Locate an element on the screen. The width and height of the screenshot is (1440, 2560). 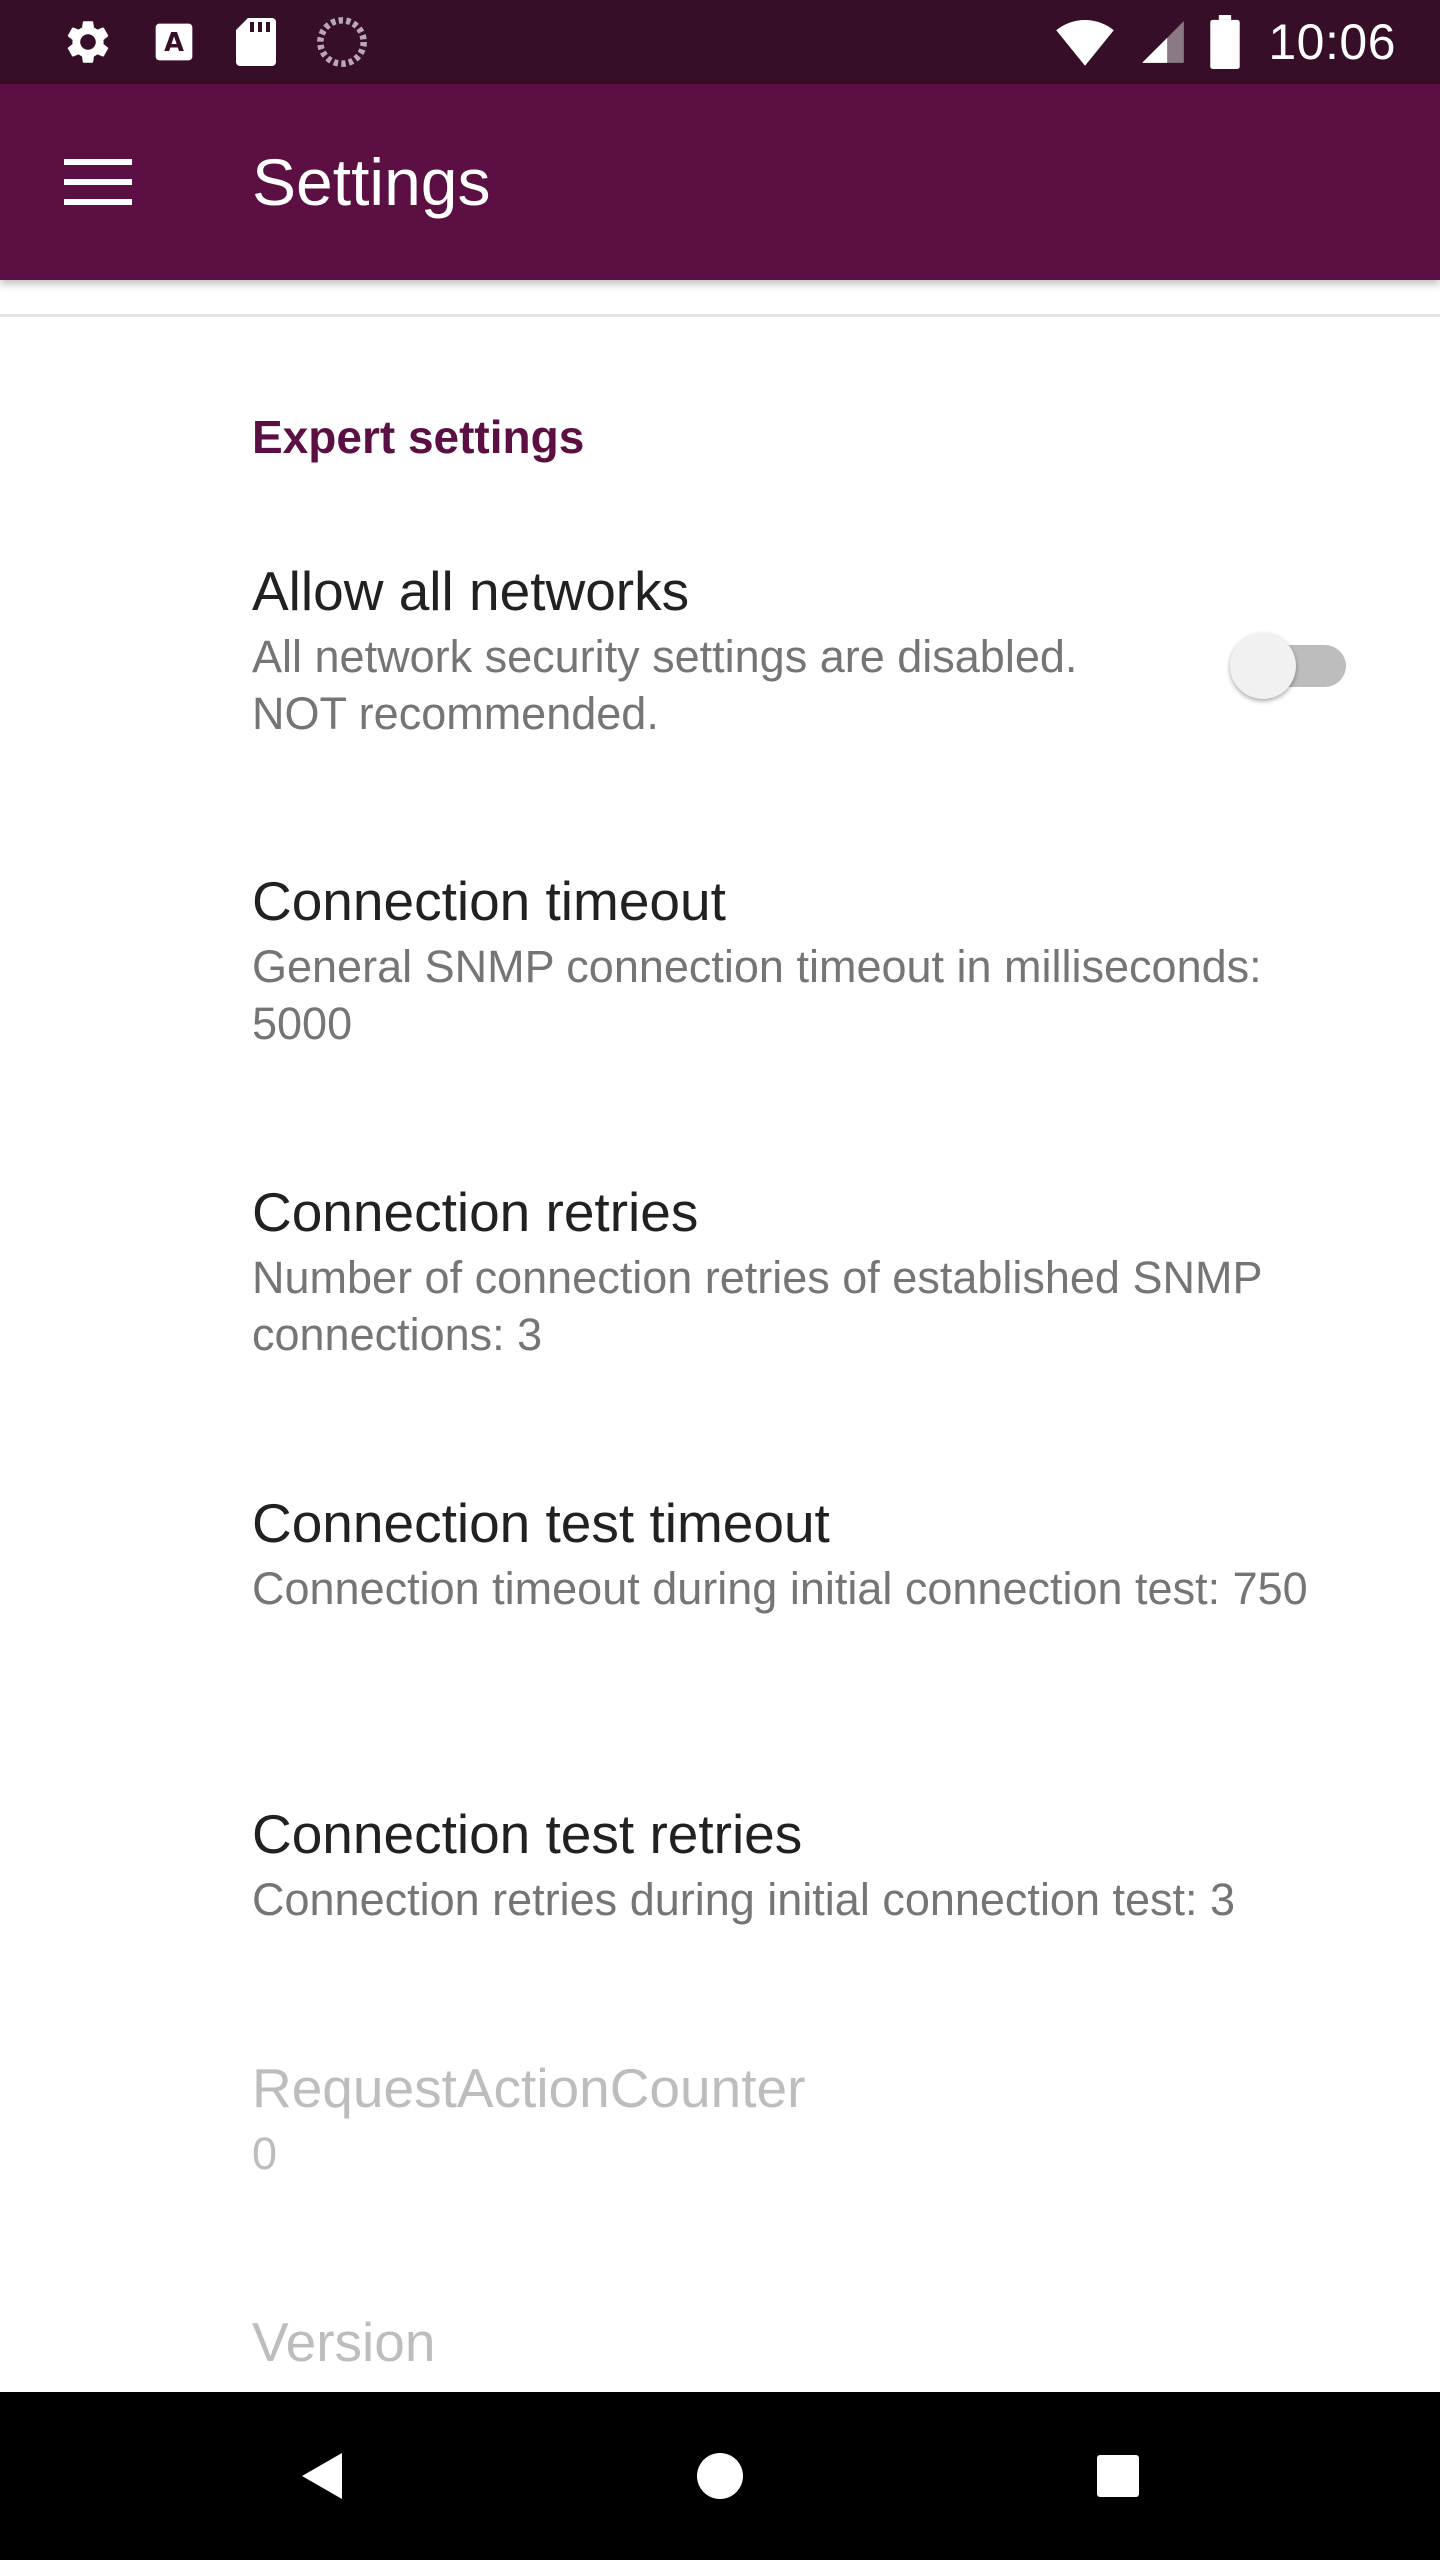
sd-card-icon is located at coordinates (256, 42).